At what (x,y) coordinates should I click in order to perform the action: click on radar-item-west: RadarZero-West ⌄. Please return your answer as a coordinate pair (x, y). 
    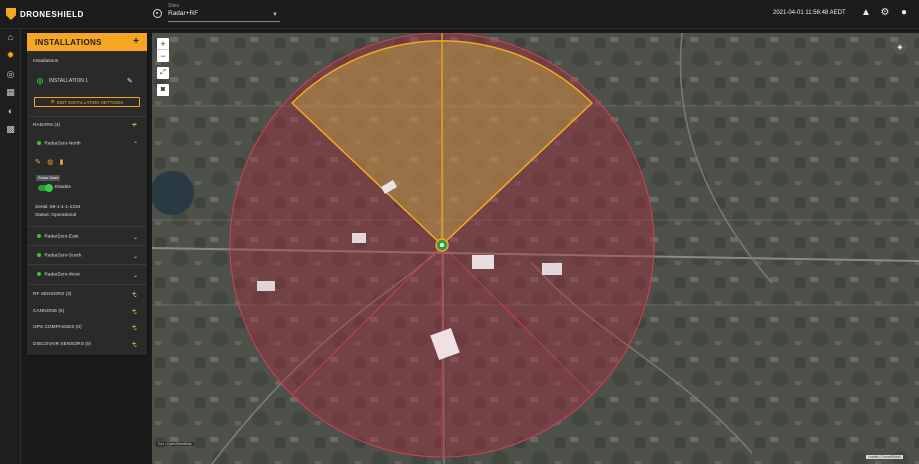
    Looking at the image, I should click on (87, 276).